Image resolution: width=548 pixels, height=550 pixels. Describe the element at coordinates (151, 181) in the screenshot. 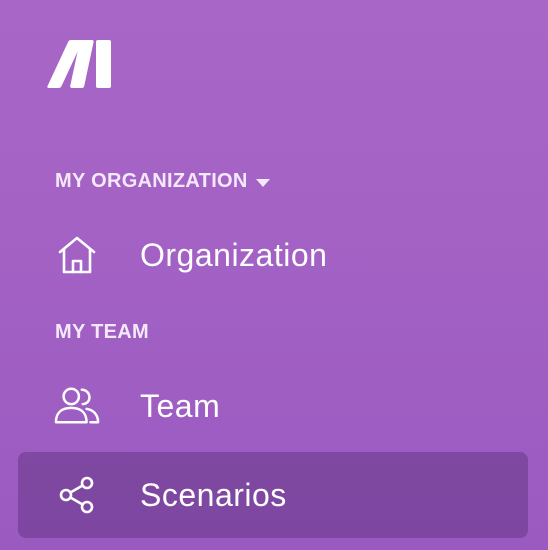

I see `org-section-title: MY ORGANIZATION` at that location.